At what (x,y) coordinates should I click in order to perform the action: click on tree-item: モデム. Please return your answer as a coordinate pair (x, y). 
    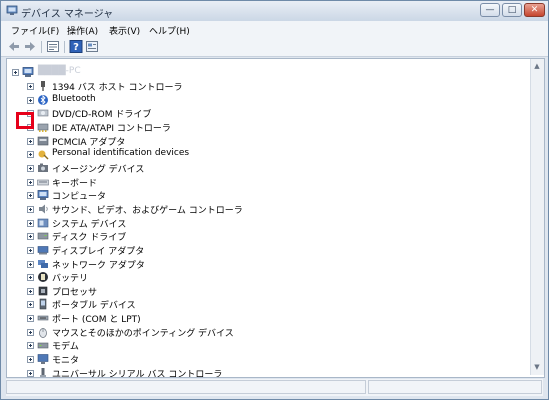
    Looking at the image, I should click on (267, 345).